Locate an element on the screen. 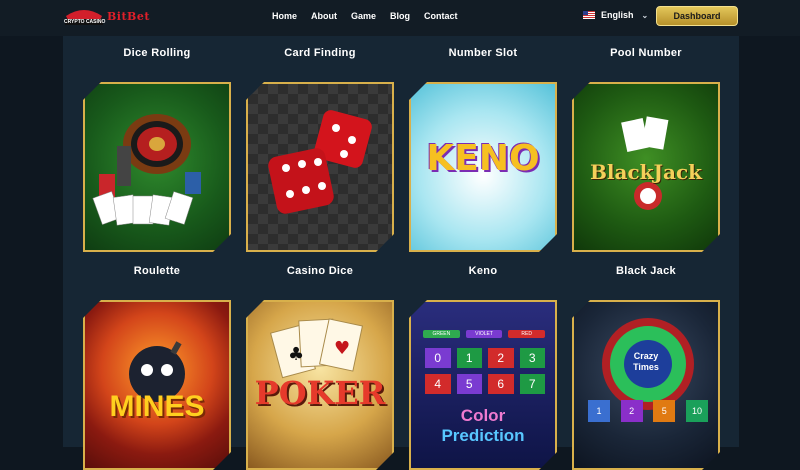  color-number-tile: 0 is located at coordinates (438, 358).